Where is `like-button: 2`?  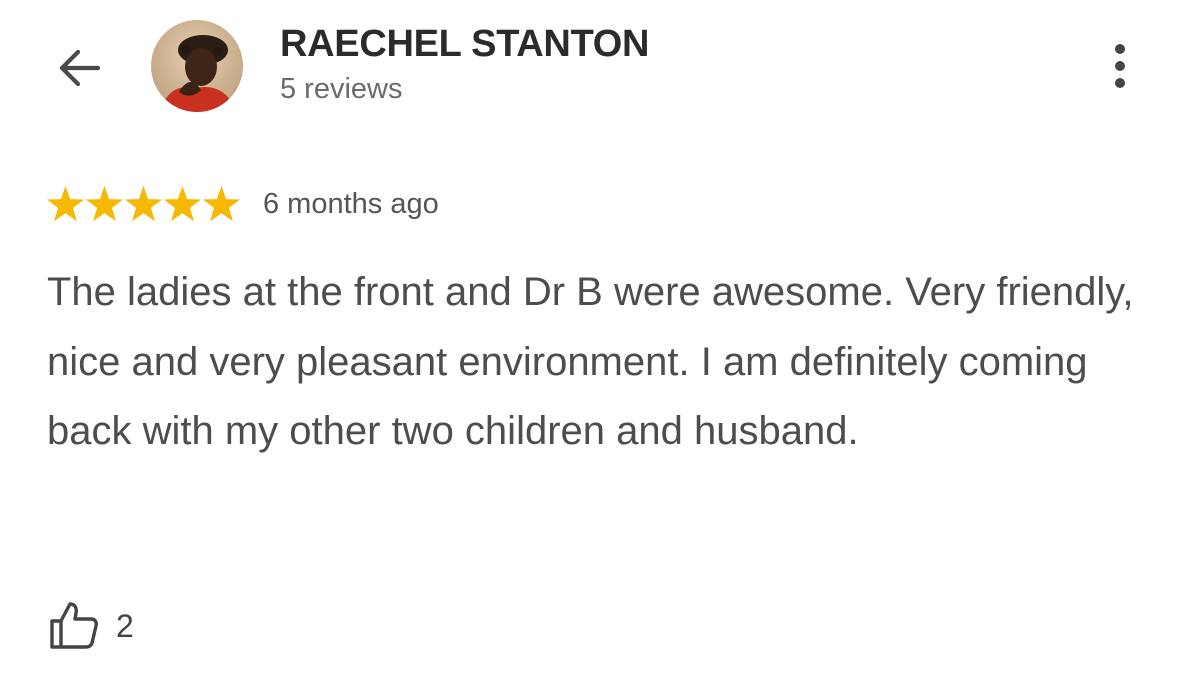
like-button: 2 is located at coordinates (91, 626).